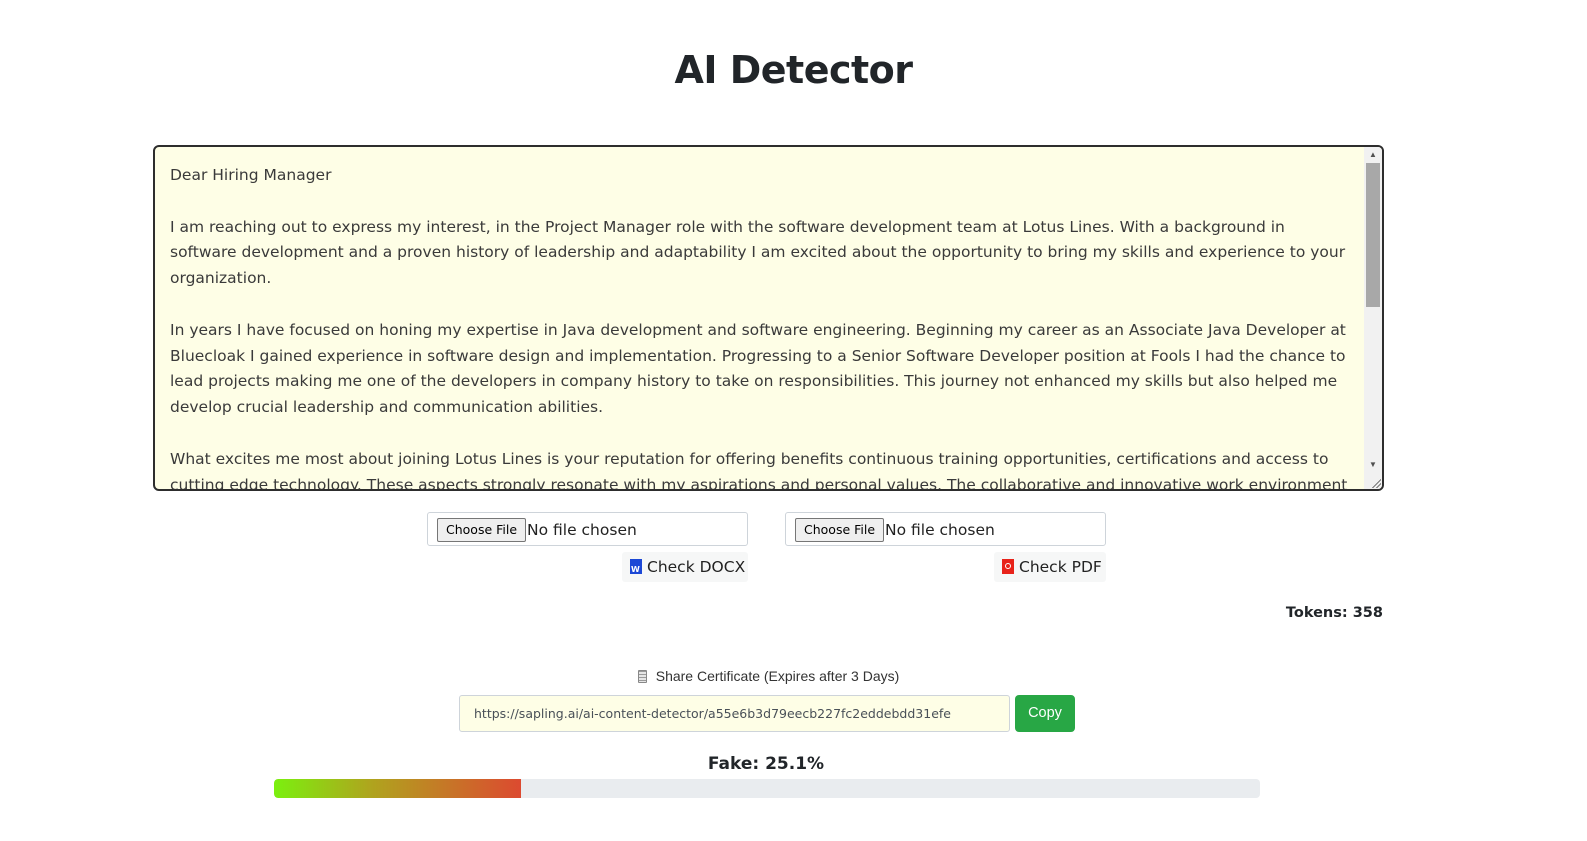 Image resolution: width=1587 pixels, height=841 pixels. What do you see at coordinates (1373, 318) in the screenshot?
I see `text-area-scrollbar: ▲ ▼` at bounding box center [1373, 318].